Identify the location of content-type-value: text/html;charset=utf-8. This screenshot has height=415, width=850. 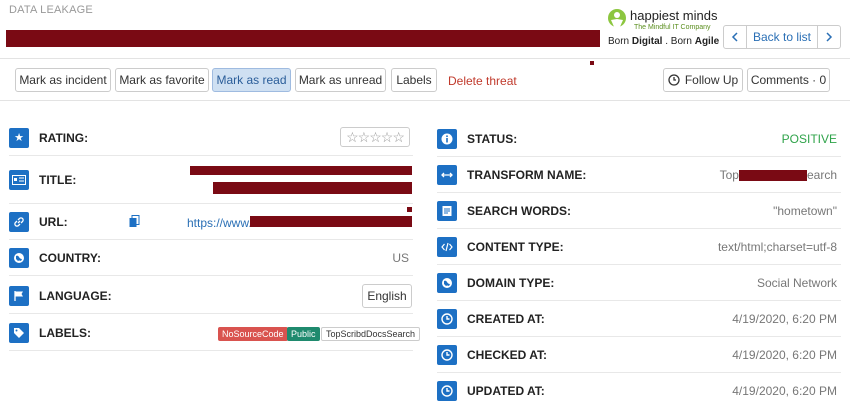
(777, 246).